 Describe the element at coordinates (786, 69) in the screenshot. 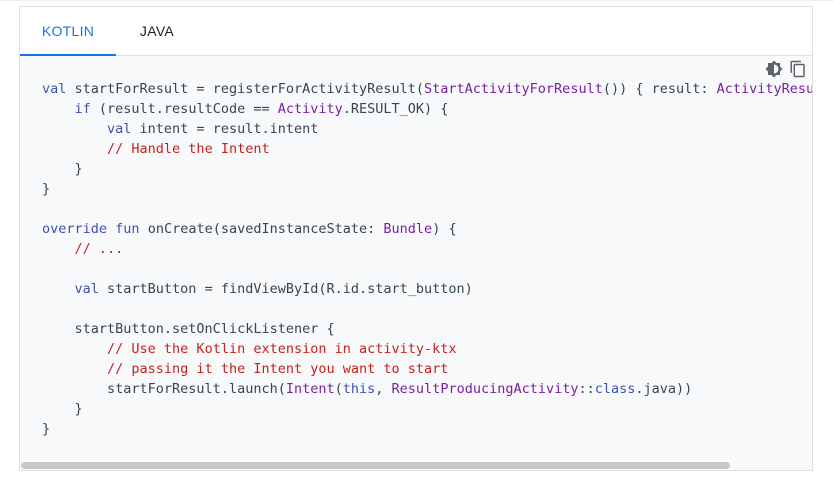

I see `code-toolbar` at that location.